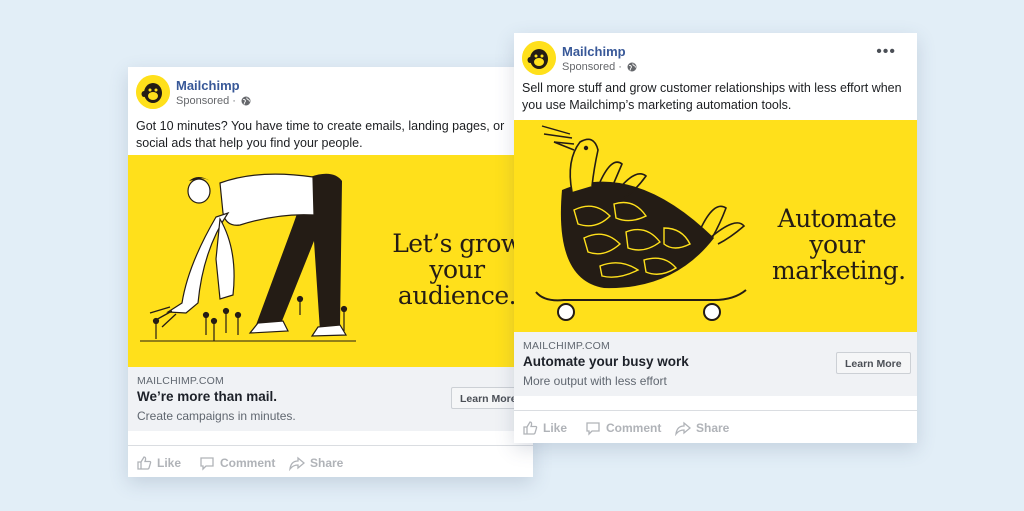 This screenshot has width=1024, height=511. What do you see at coordinates (641, 223) in the screenshot?
I see `bird-skateboard-illustration` at bounding box center [641, 223].